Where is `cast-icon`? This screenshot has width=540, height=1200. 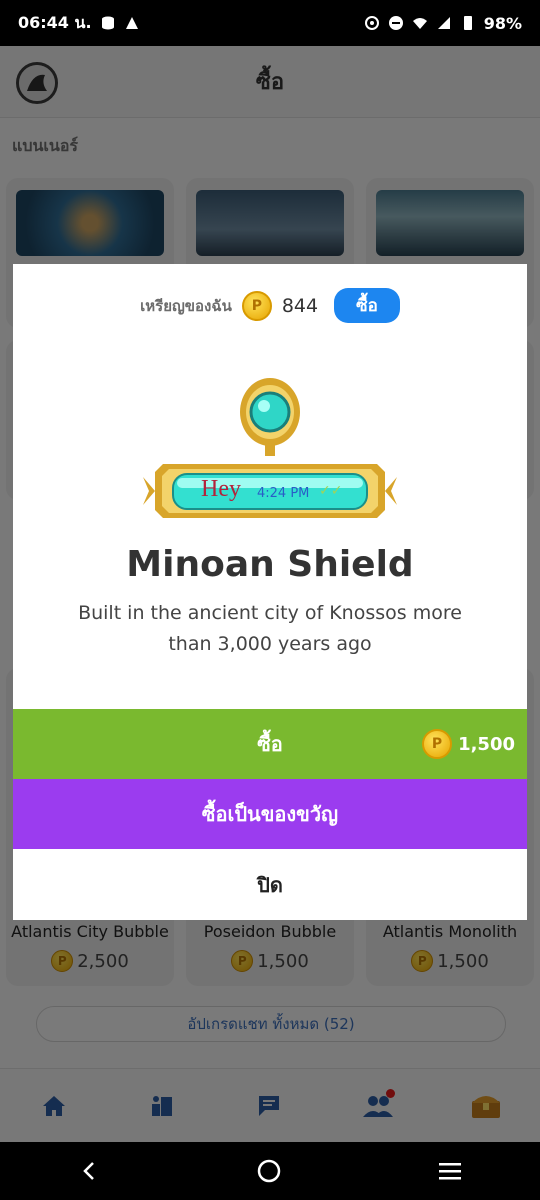 cast-icon is located at coordinates (131, 23).